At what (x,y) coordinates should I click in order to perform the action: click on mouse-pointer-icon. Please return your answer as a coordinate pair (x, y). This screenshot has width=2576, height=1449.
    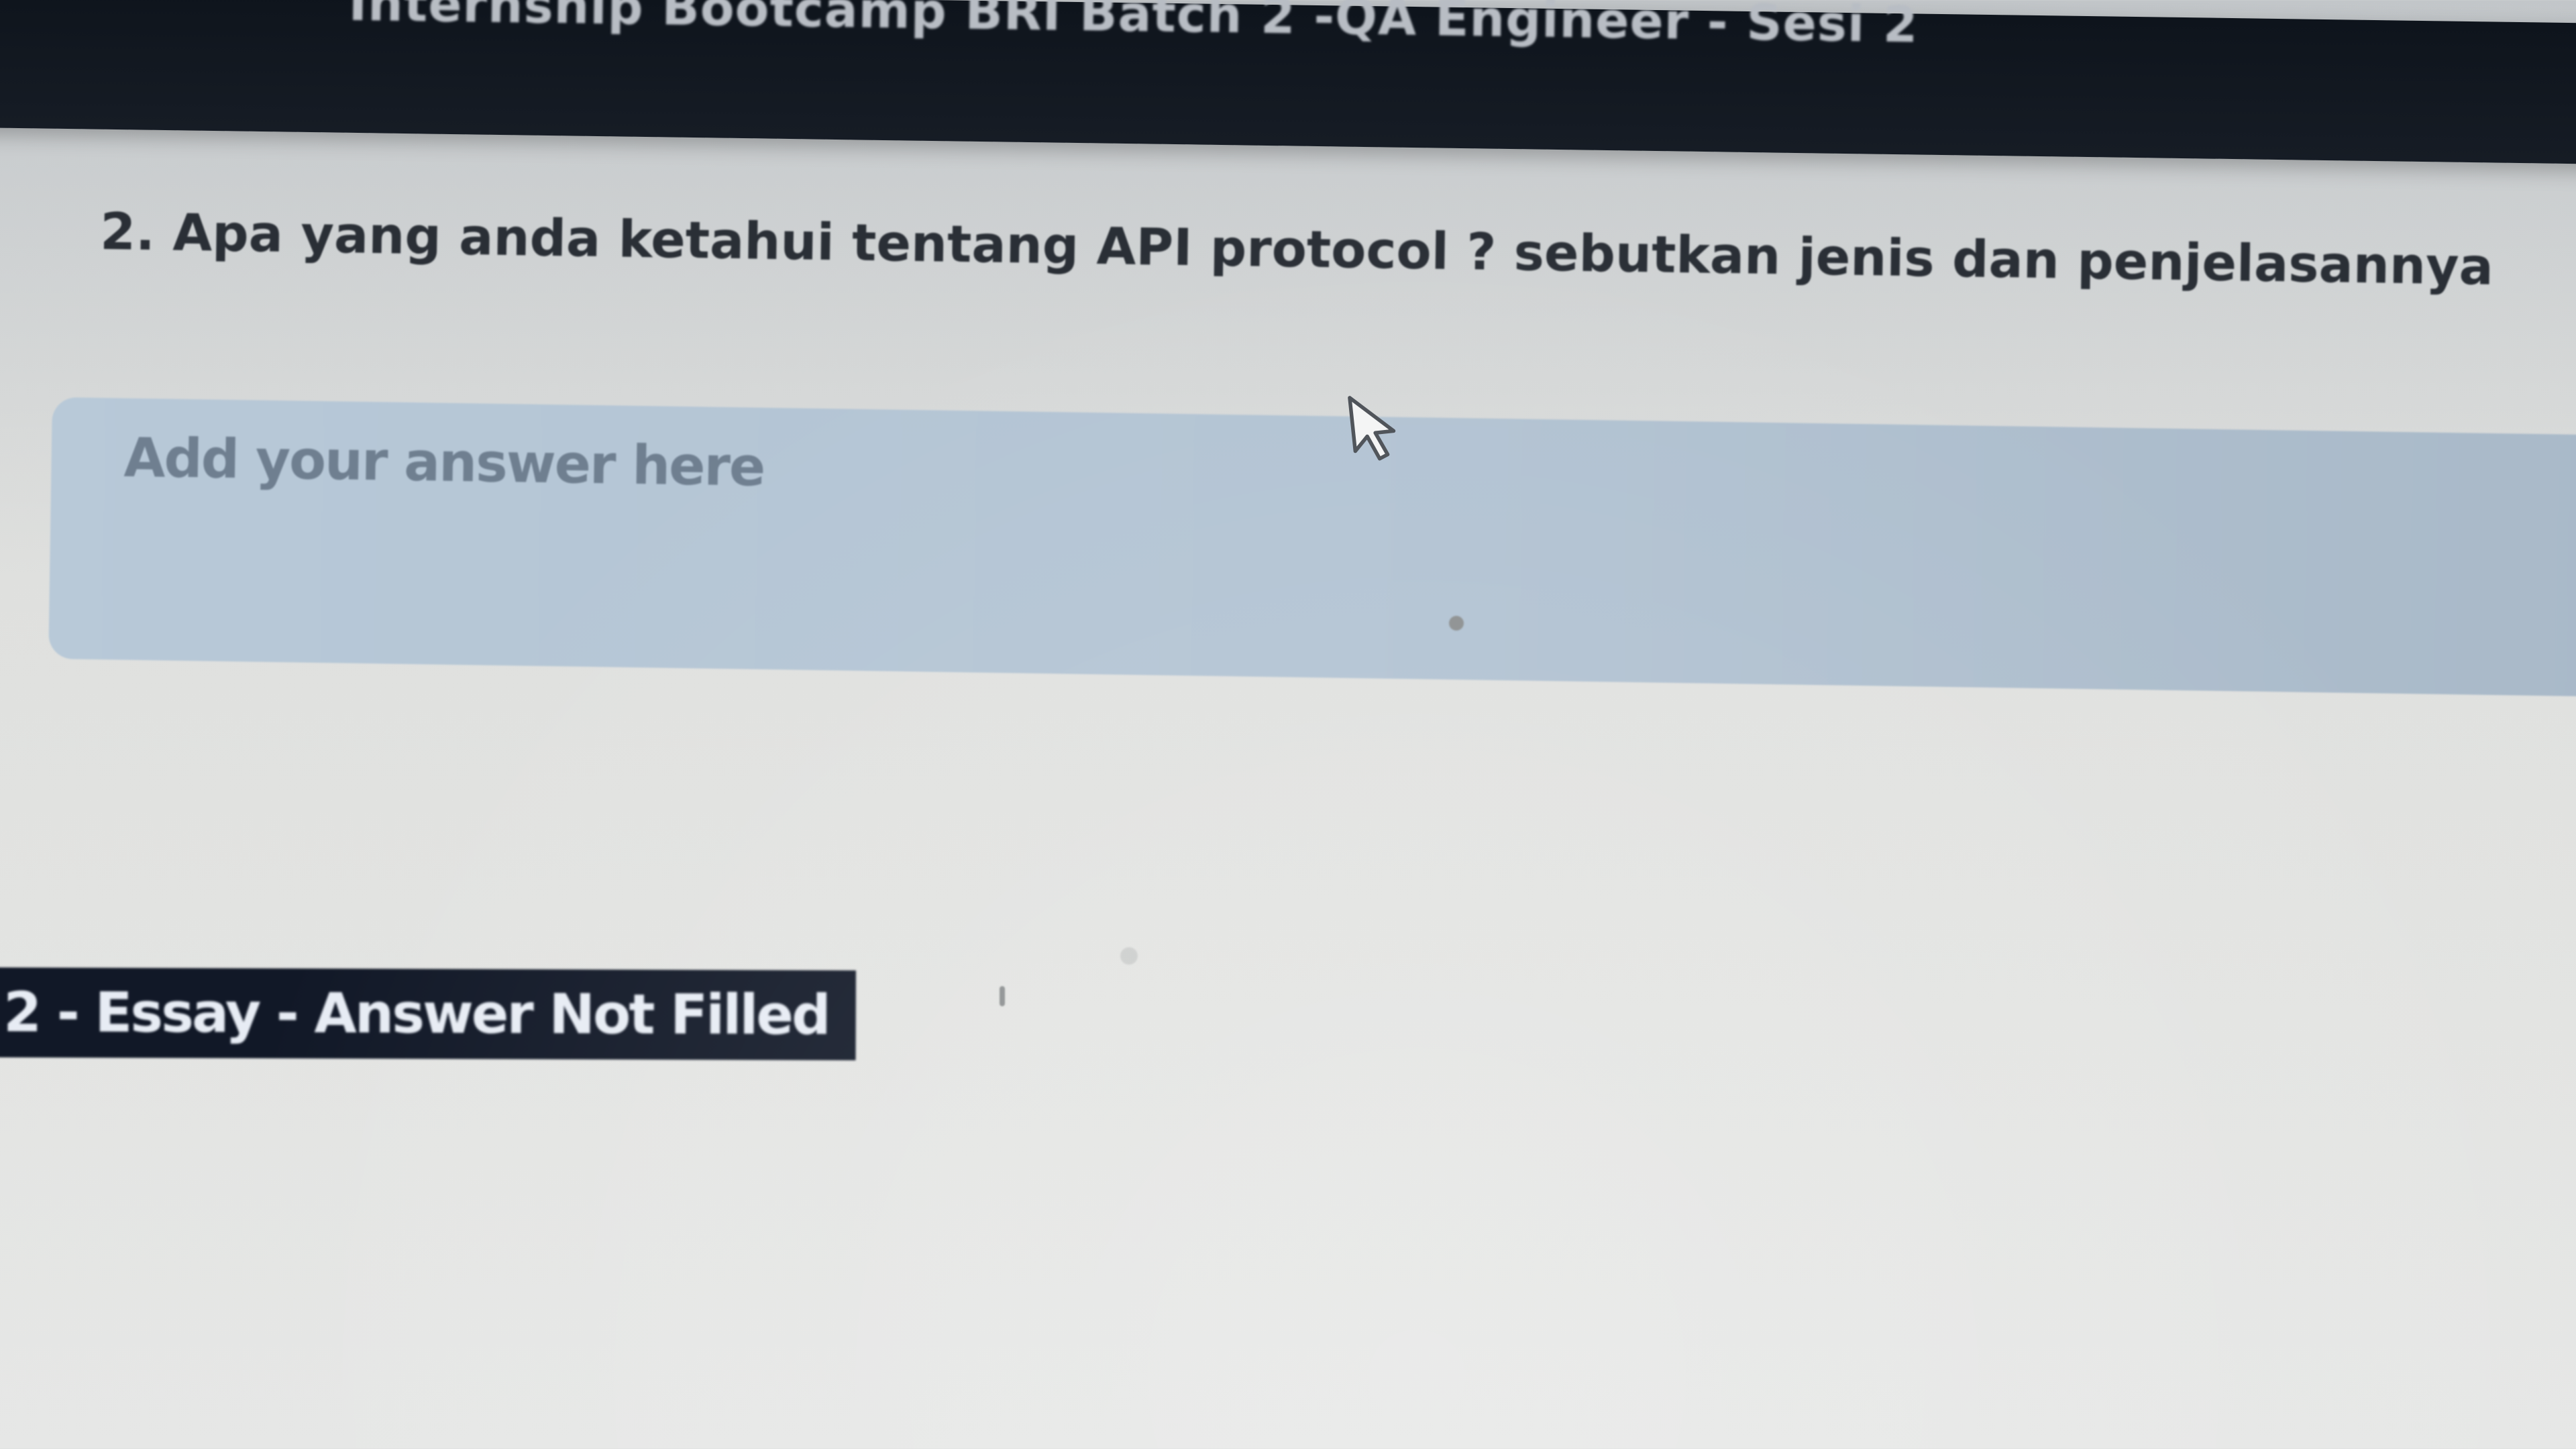
    Looking at the image, I should click on (1376, 428).